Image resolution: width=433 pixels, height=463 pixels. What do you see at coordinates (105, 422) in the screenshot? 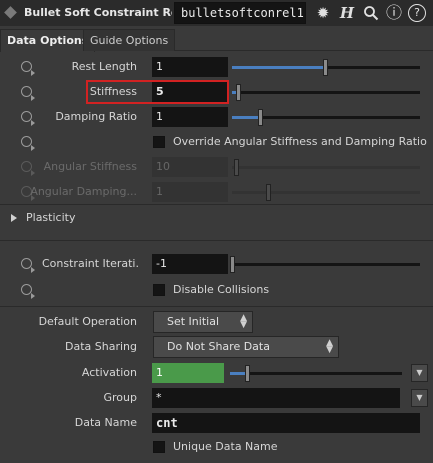
I see `data-name-label: Data Name` at bounding box center [105, 422].